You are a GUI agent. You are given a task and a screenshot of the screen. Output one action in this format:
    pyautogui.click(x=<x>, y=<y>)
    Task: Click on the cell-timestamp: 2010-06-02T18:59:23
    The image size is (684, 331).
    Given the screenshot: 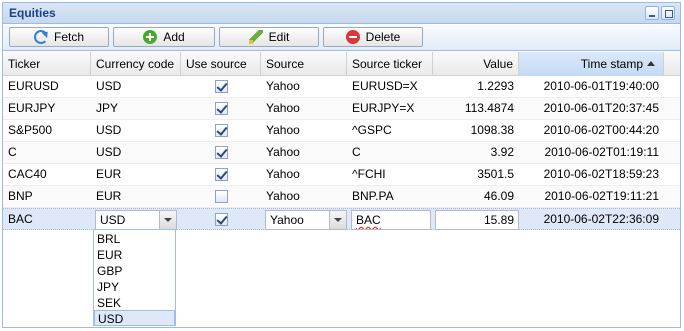 What is the action you would take?
    pyautogui.click(x=601, y=174)
    